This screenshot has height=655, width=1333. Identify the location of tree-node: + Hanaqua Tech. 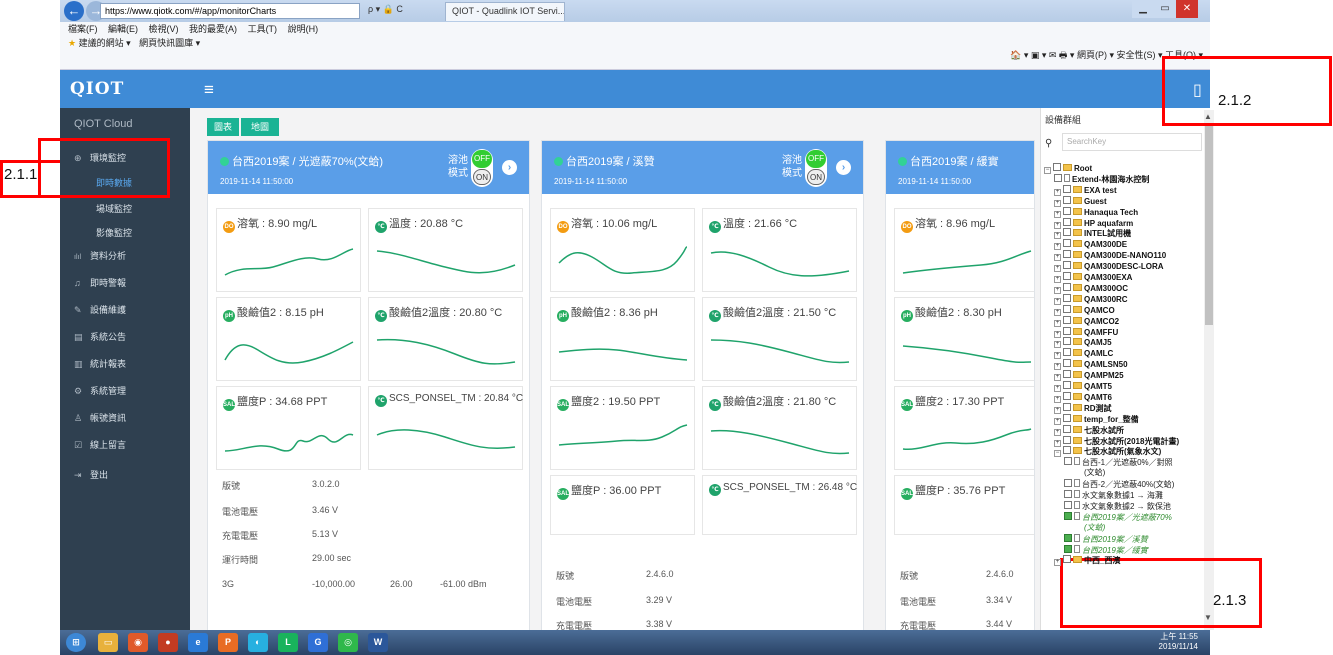
(1096, 212).